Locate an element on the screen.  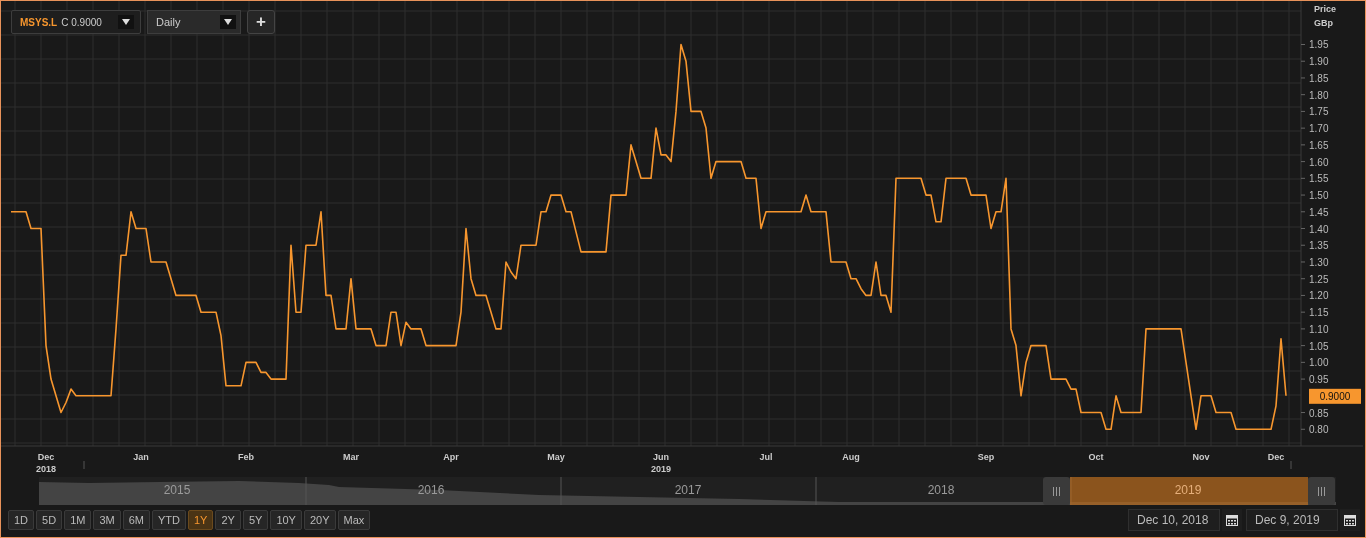
range-button: 5D is located at coordinates (49, 520).